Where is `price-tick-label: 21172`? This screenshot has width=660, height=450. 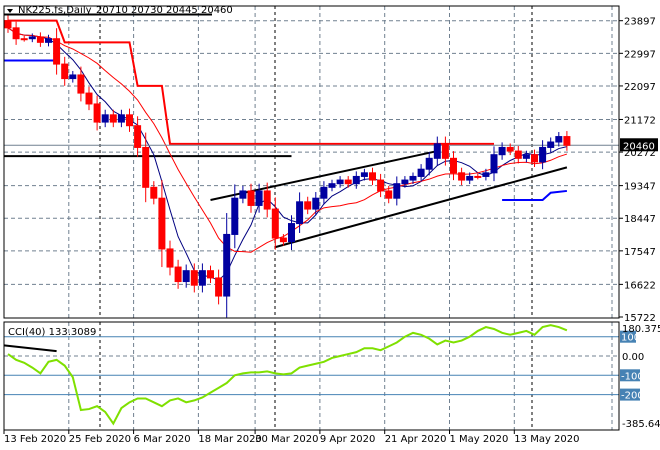
price-tick-label: 21172 is located at coordinates (640, 120).